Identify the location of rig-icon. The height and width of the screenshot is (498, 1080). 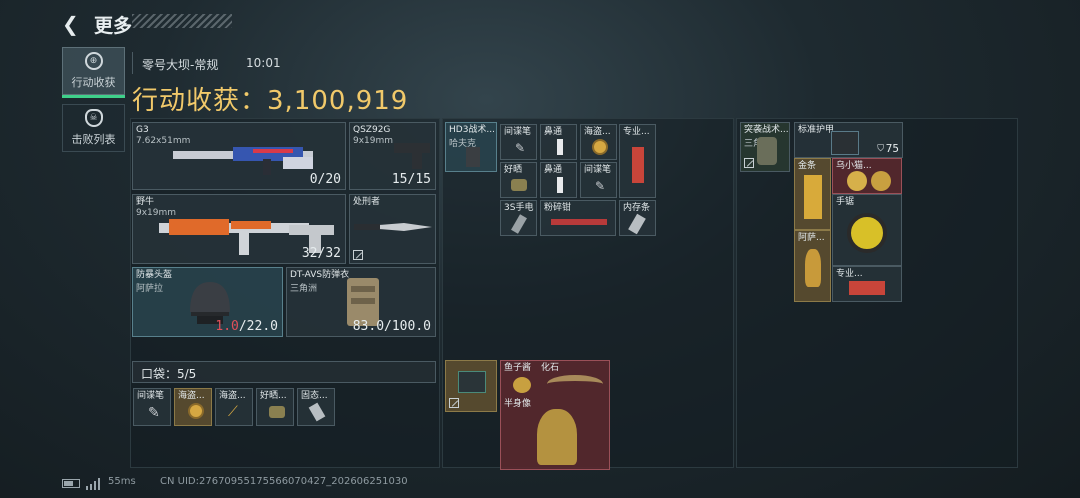
(473, 157).